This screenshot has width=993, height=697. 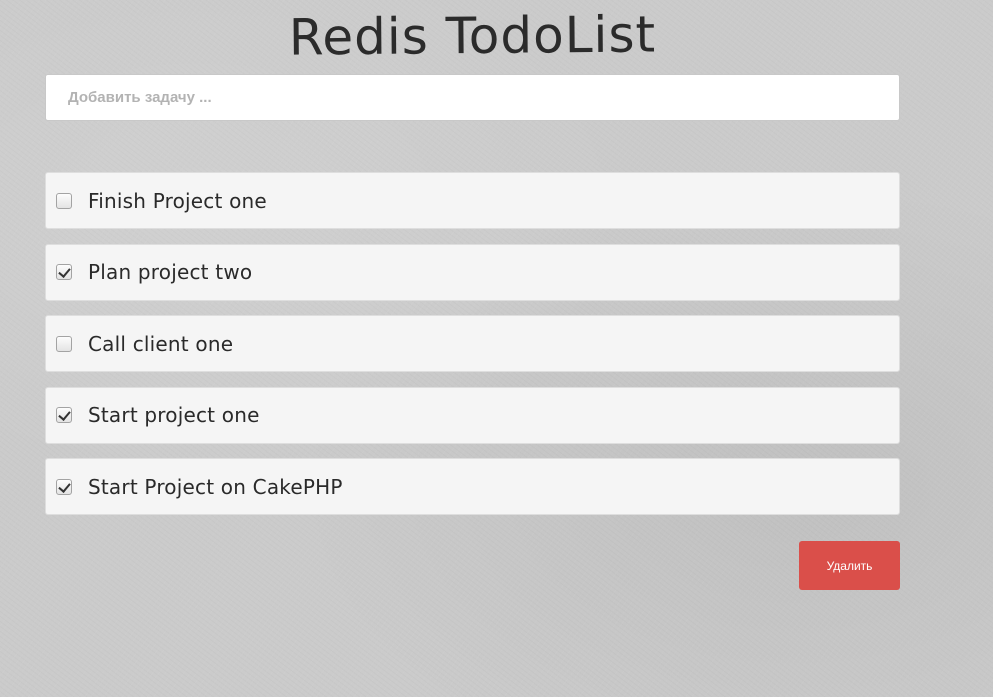 I want to click on todo-text: Start Project on CakePHP, so click(x=215, y=486).